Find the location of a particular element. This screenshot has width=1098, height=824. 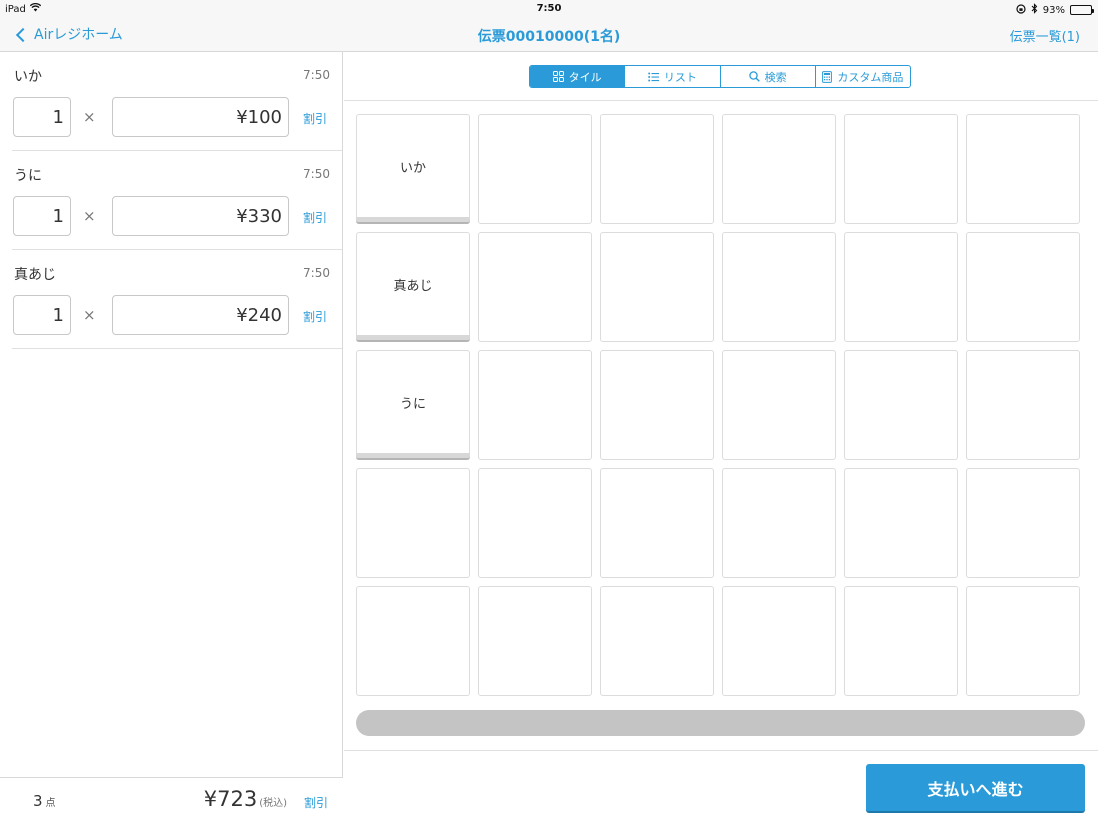

product-tile-label: いか is located at coordinates (412, 168).